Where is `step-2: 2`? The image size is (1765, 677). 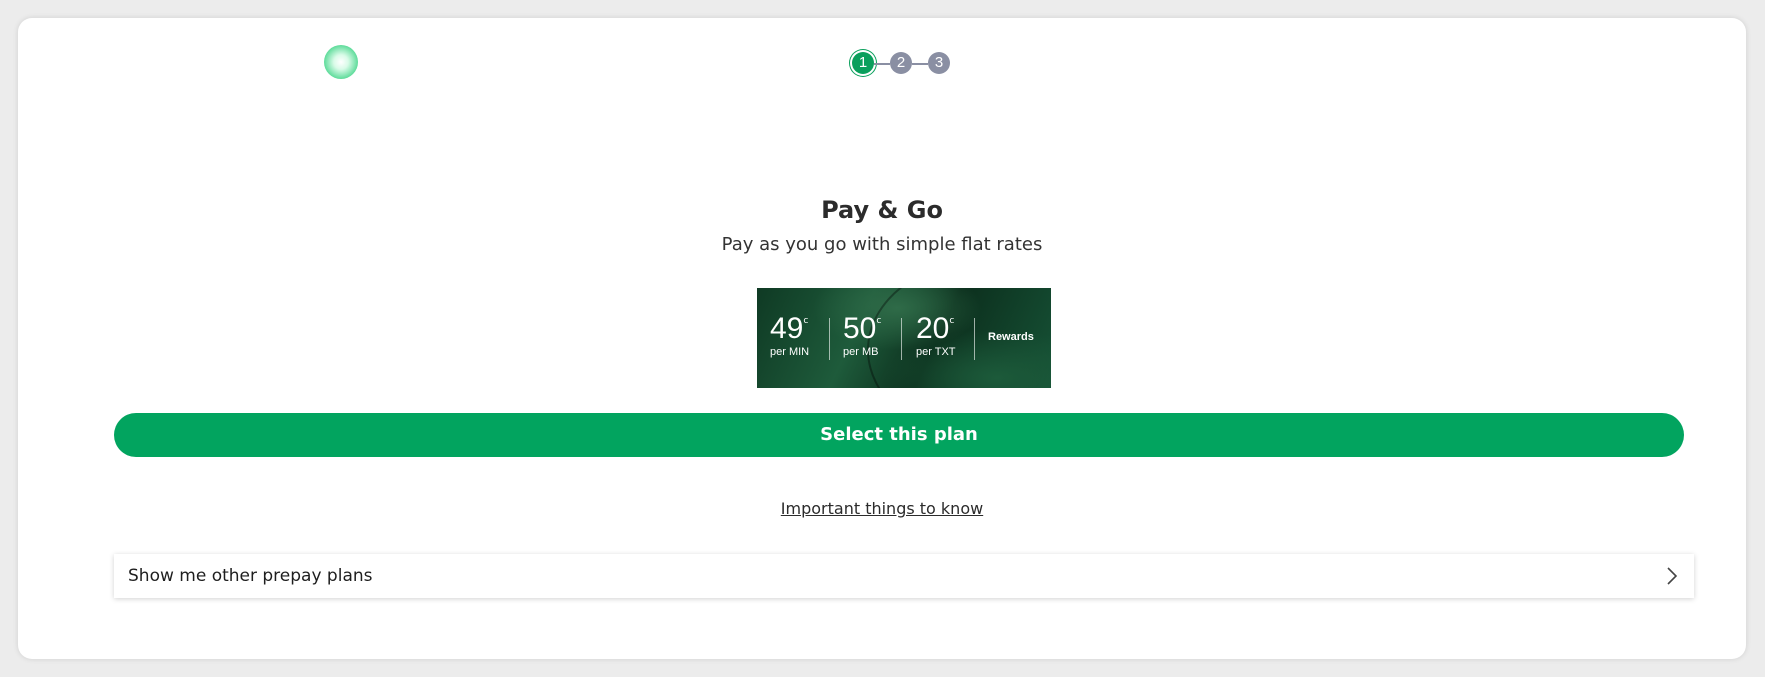
step-2: 2 is located at coordinates (901, 63).